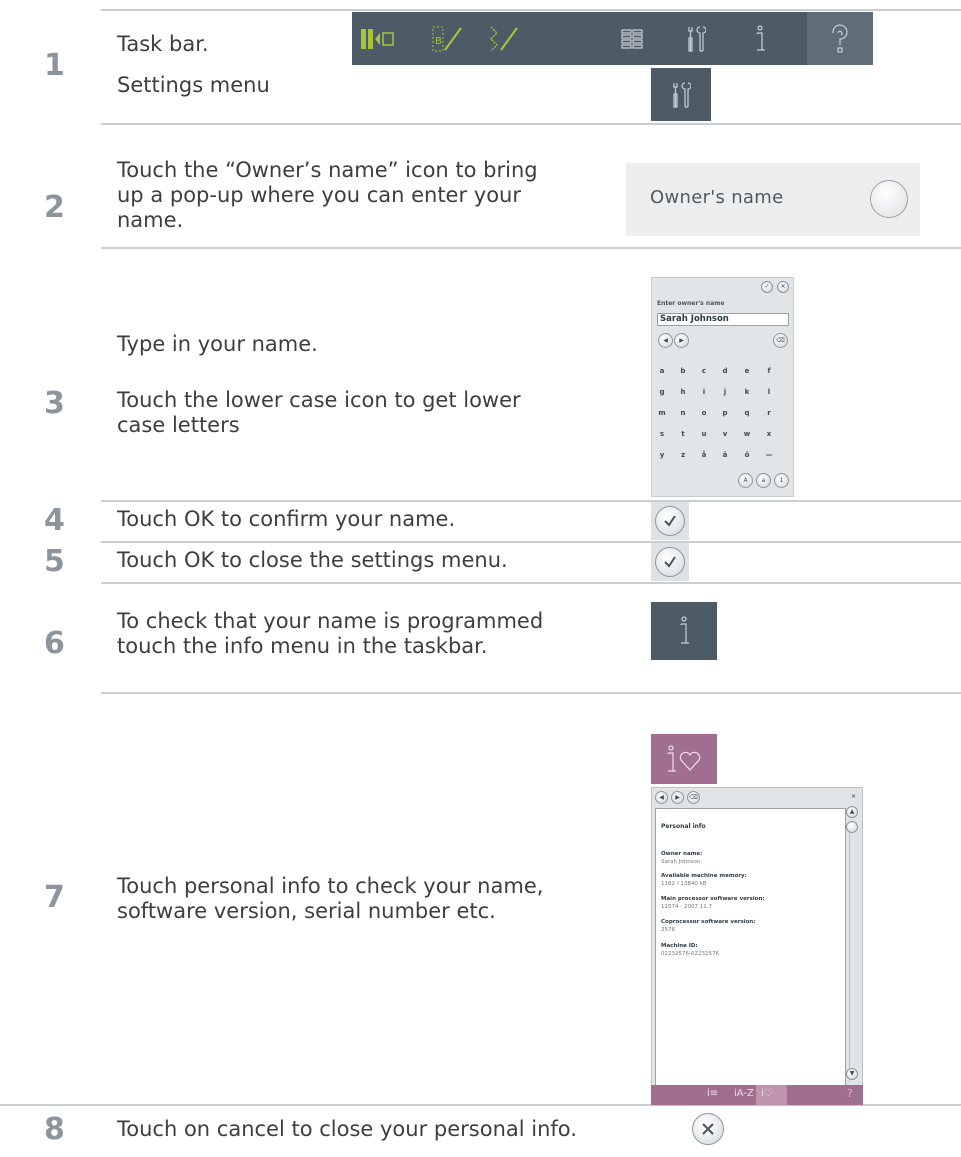 Image resolution: width=961 pixels, height=1157 pixels. I want to click on key: n, so click(683, 413).